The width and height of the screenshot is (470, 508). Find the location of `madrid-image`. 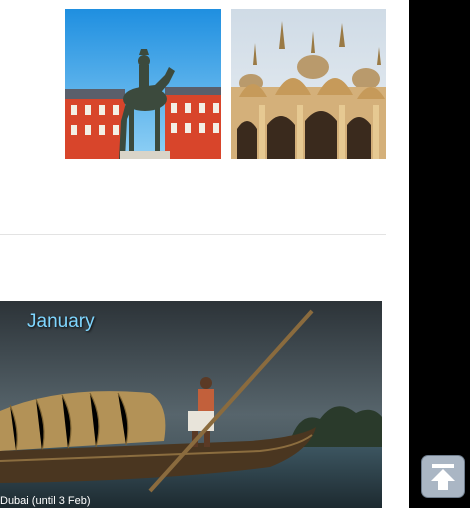

madrid-image is located at coordinates (143, 84).